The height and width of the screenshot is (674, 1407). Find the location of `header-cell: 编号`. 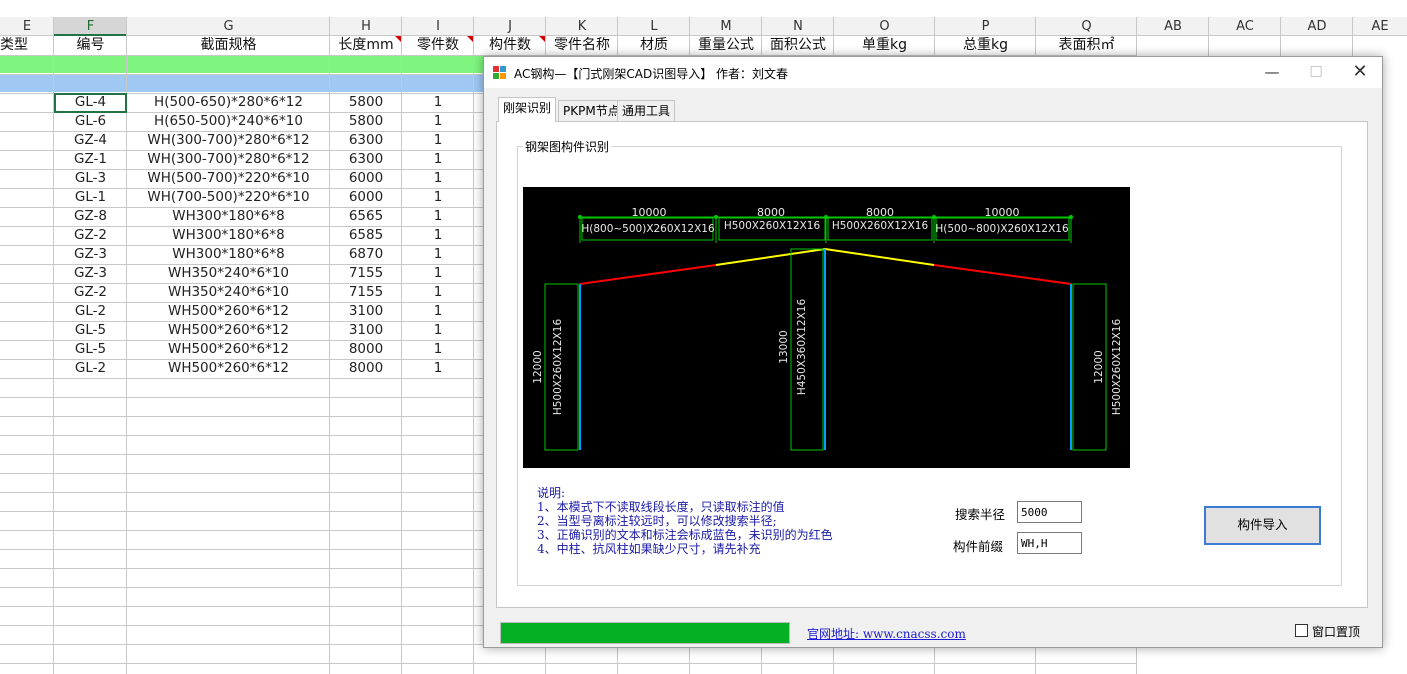

header-cell: 编号 is located at coordinates (90, 45).